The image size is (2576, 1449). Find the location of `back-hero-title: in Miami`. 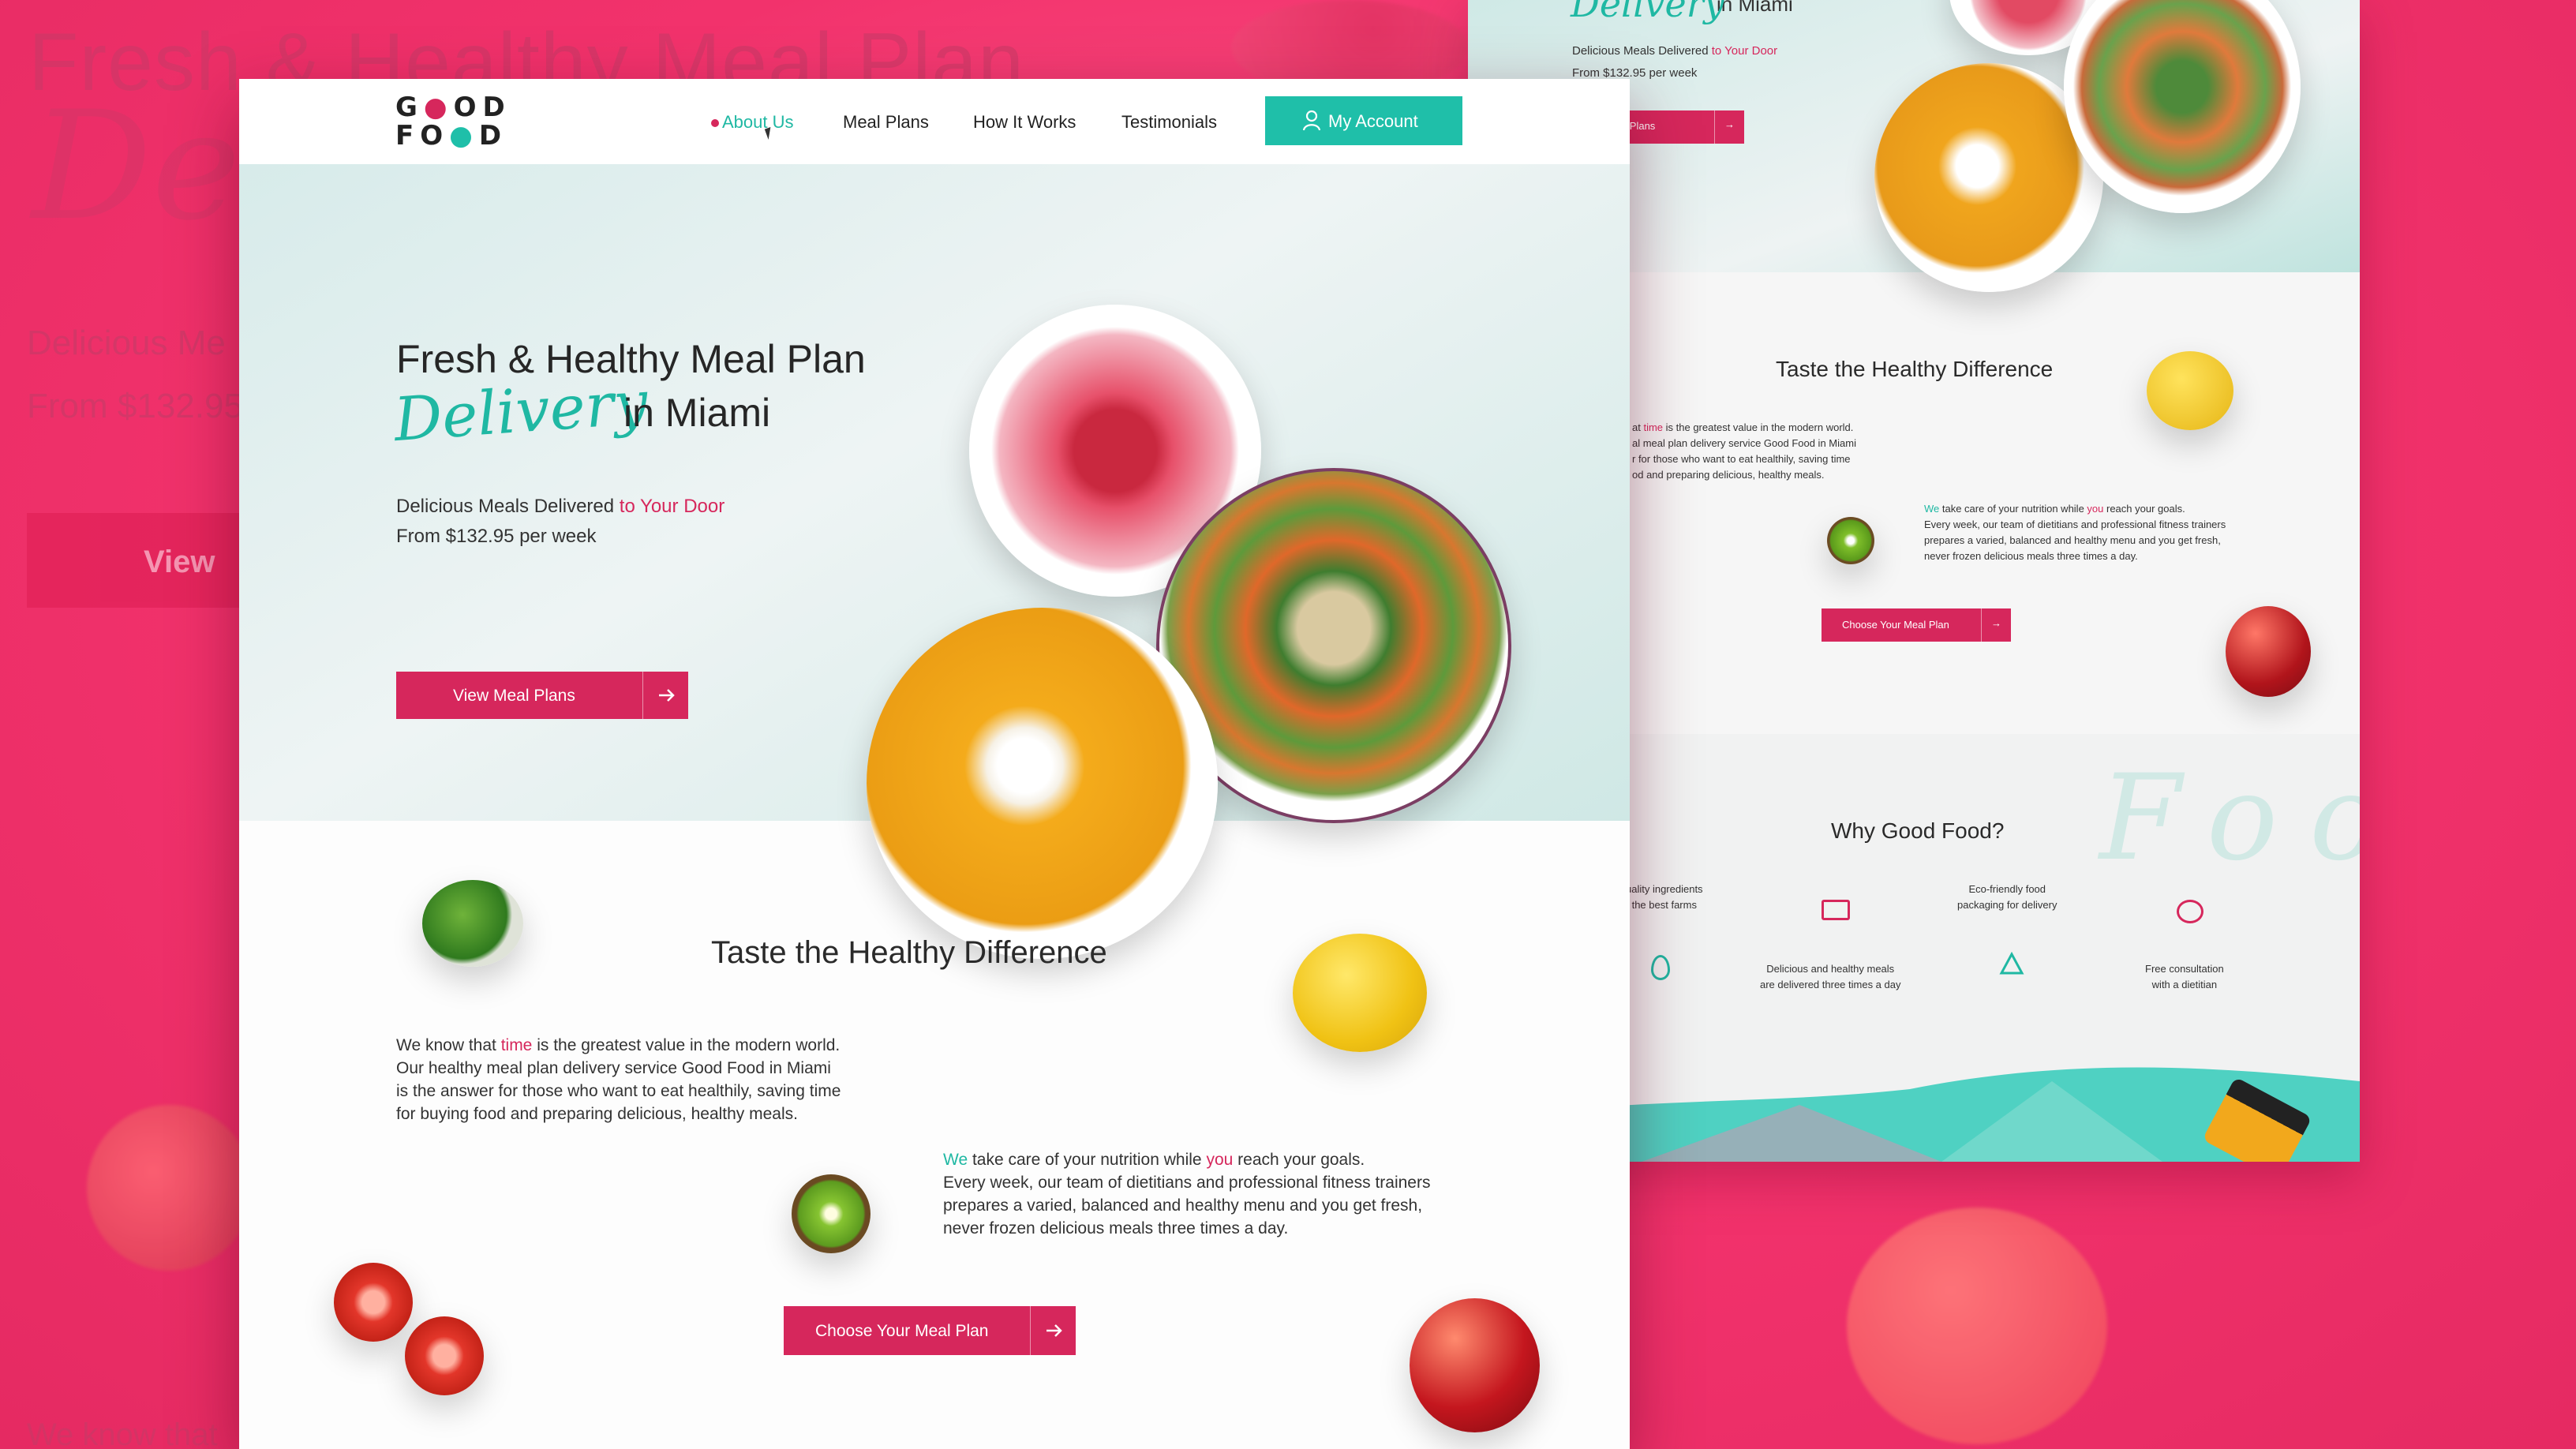

back-hero-title: in Miami is located at coordinates (1755, 8).